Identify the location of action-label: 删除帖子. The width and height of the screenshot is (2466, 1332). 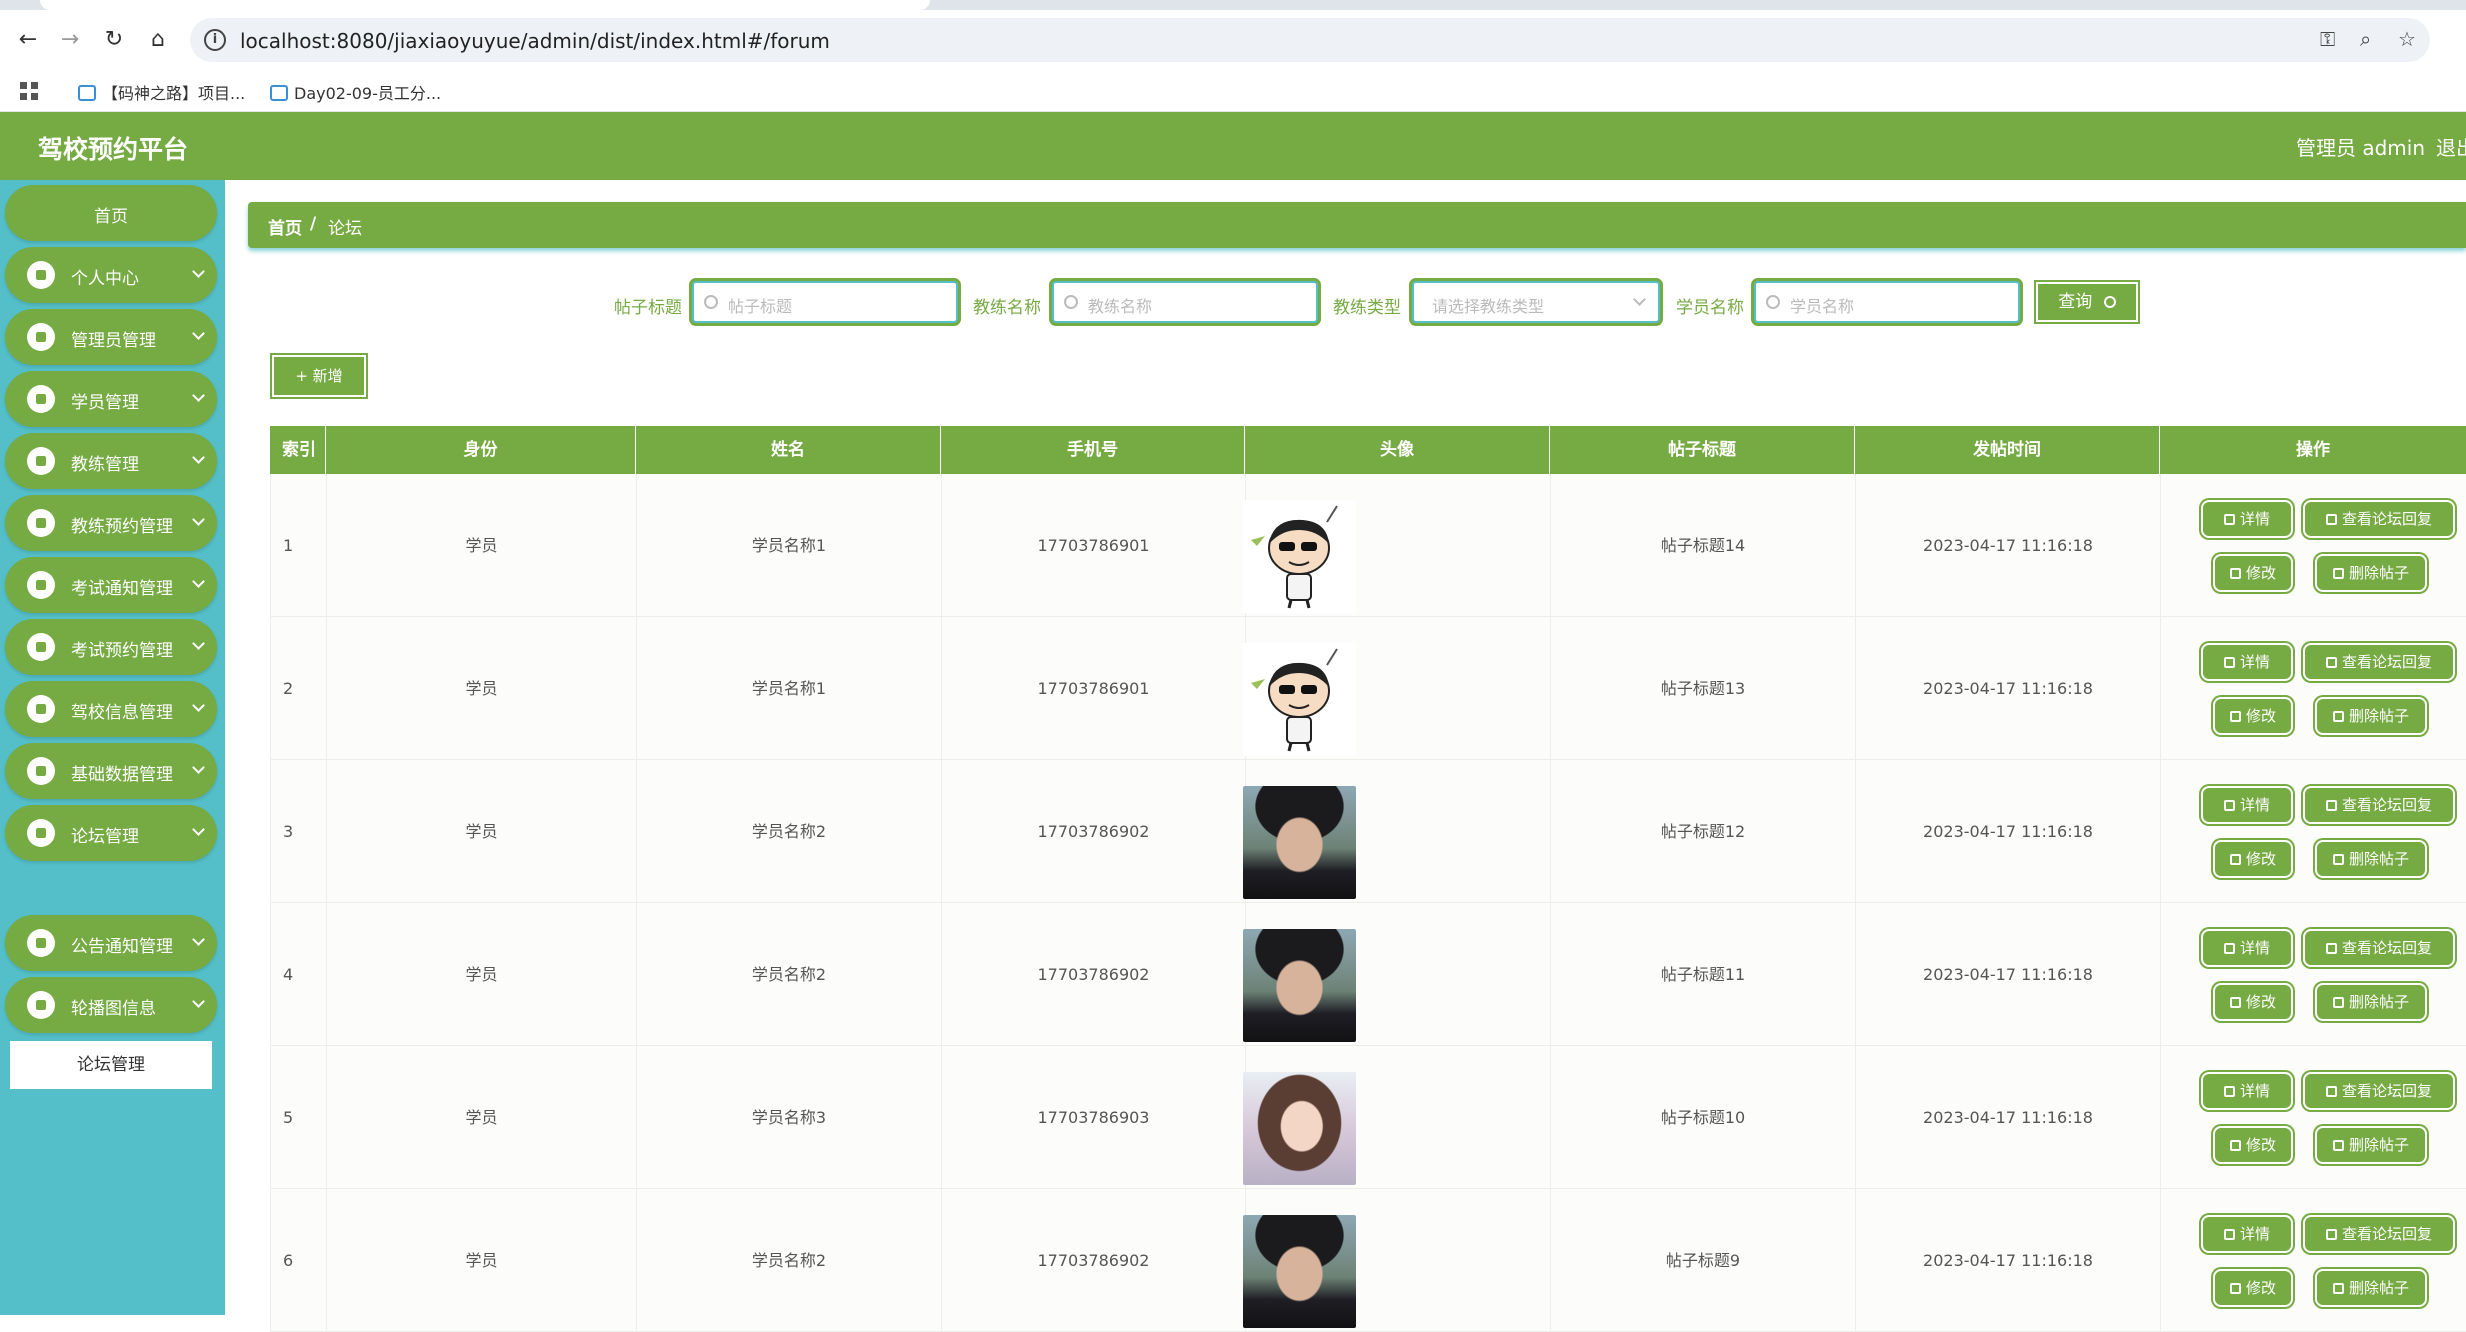
(2378, 1288).